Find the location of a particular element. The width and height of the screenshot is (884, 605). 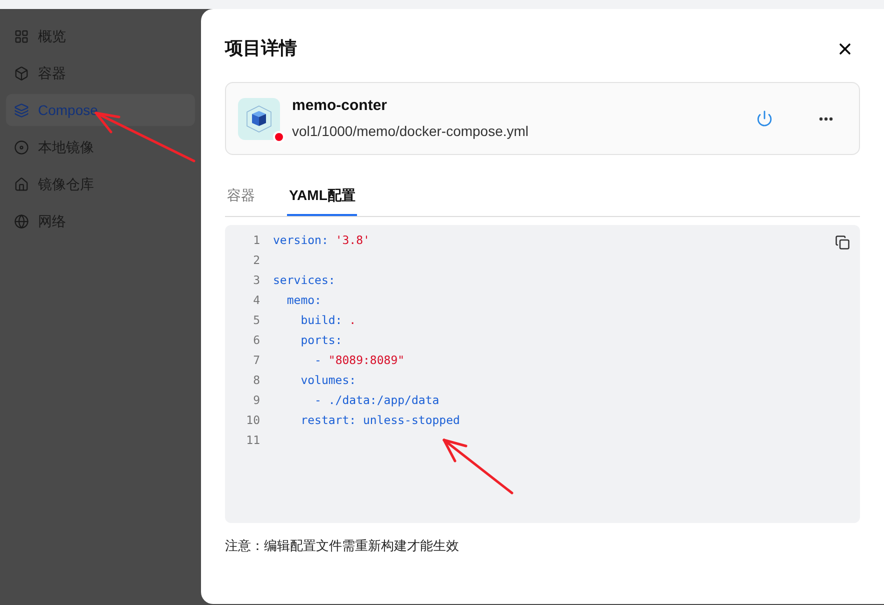

disc-icon is located at coordinates (21, 147).